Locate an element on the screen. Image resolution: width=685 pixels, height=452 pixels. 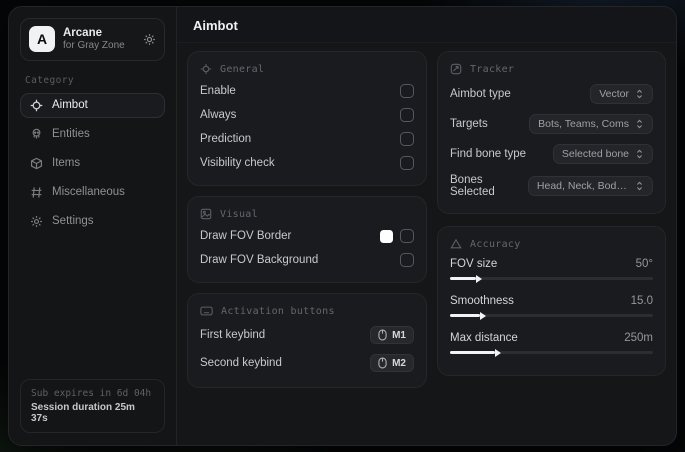
category-label: Category is located at coordinates (49, 80).